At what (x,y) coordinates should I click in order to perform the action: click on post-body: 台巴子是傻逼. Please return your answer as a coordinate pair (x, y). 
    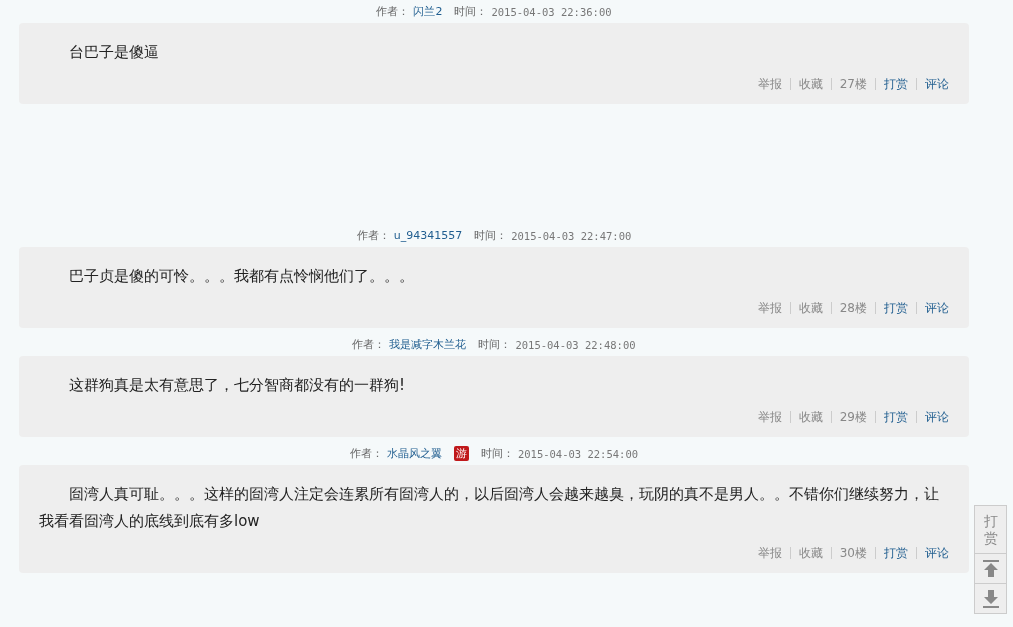
    Looking at the image, I should click on (114, 52).